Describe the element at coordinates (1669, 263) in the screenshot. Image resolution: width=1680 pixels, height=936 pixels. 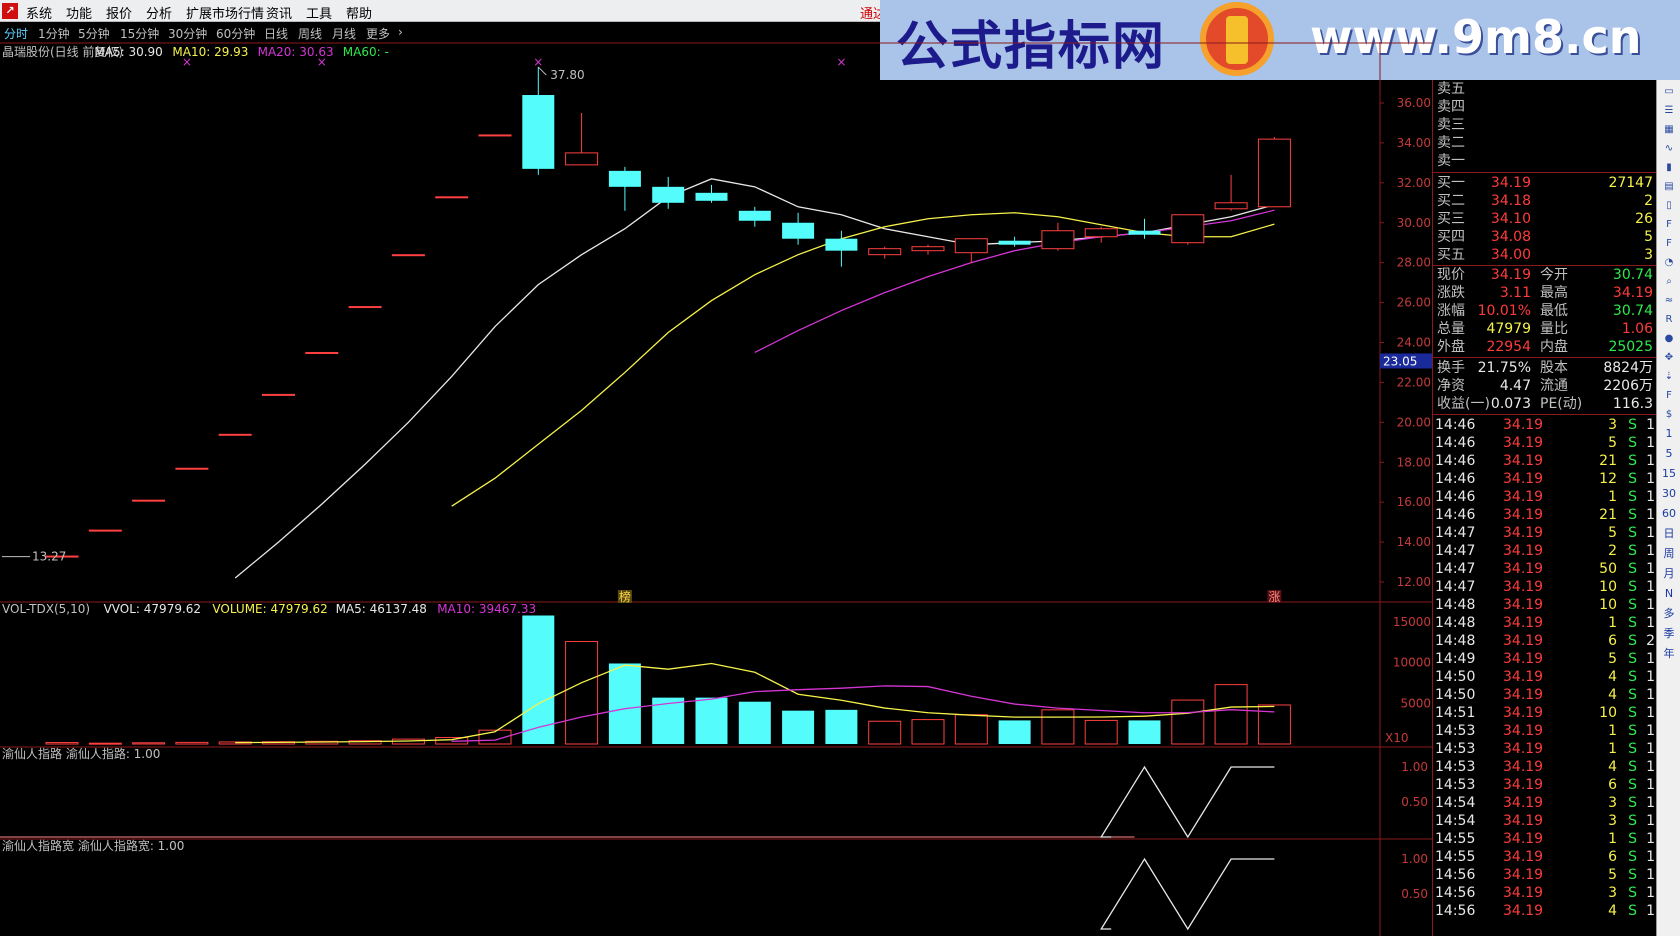
I see `flow-icon: ◔` at that location.